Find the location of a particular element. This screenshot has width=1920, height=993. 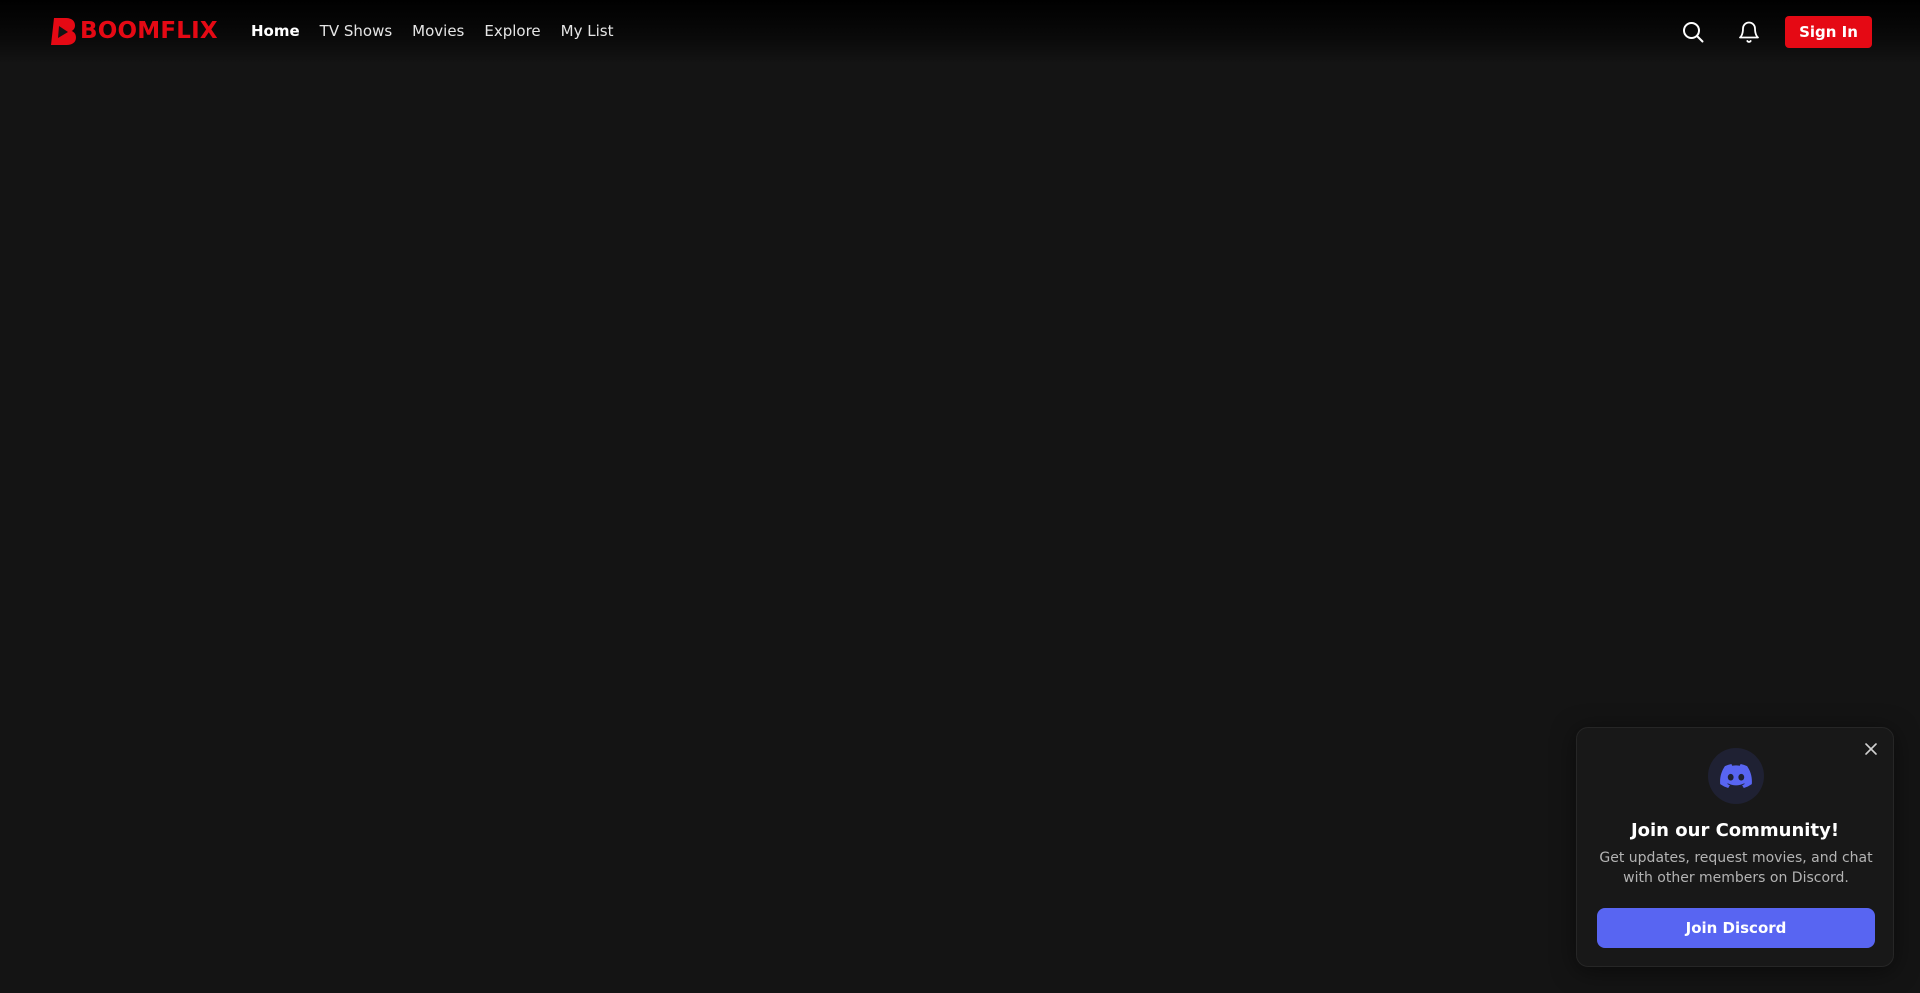

search-icon is located at coordinates (1693, 32).